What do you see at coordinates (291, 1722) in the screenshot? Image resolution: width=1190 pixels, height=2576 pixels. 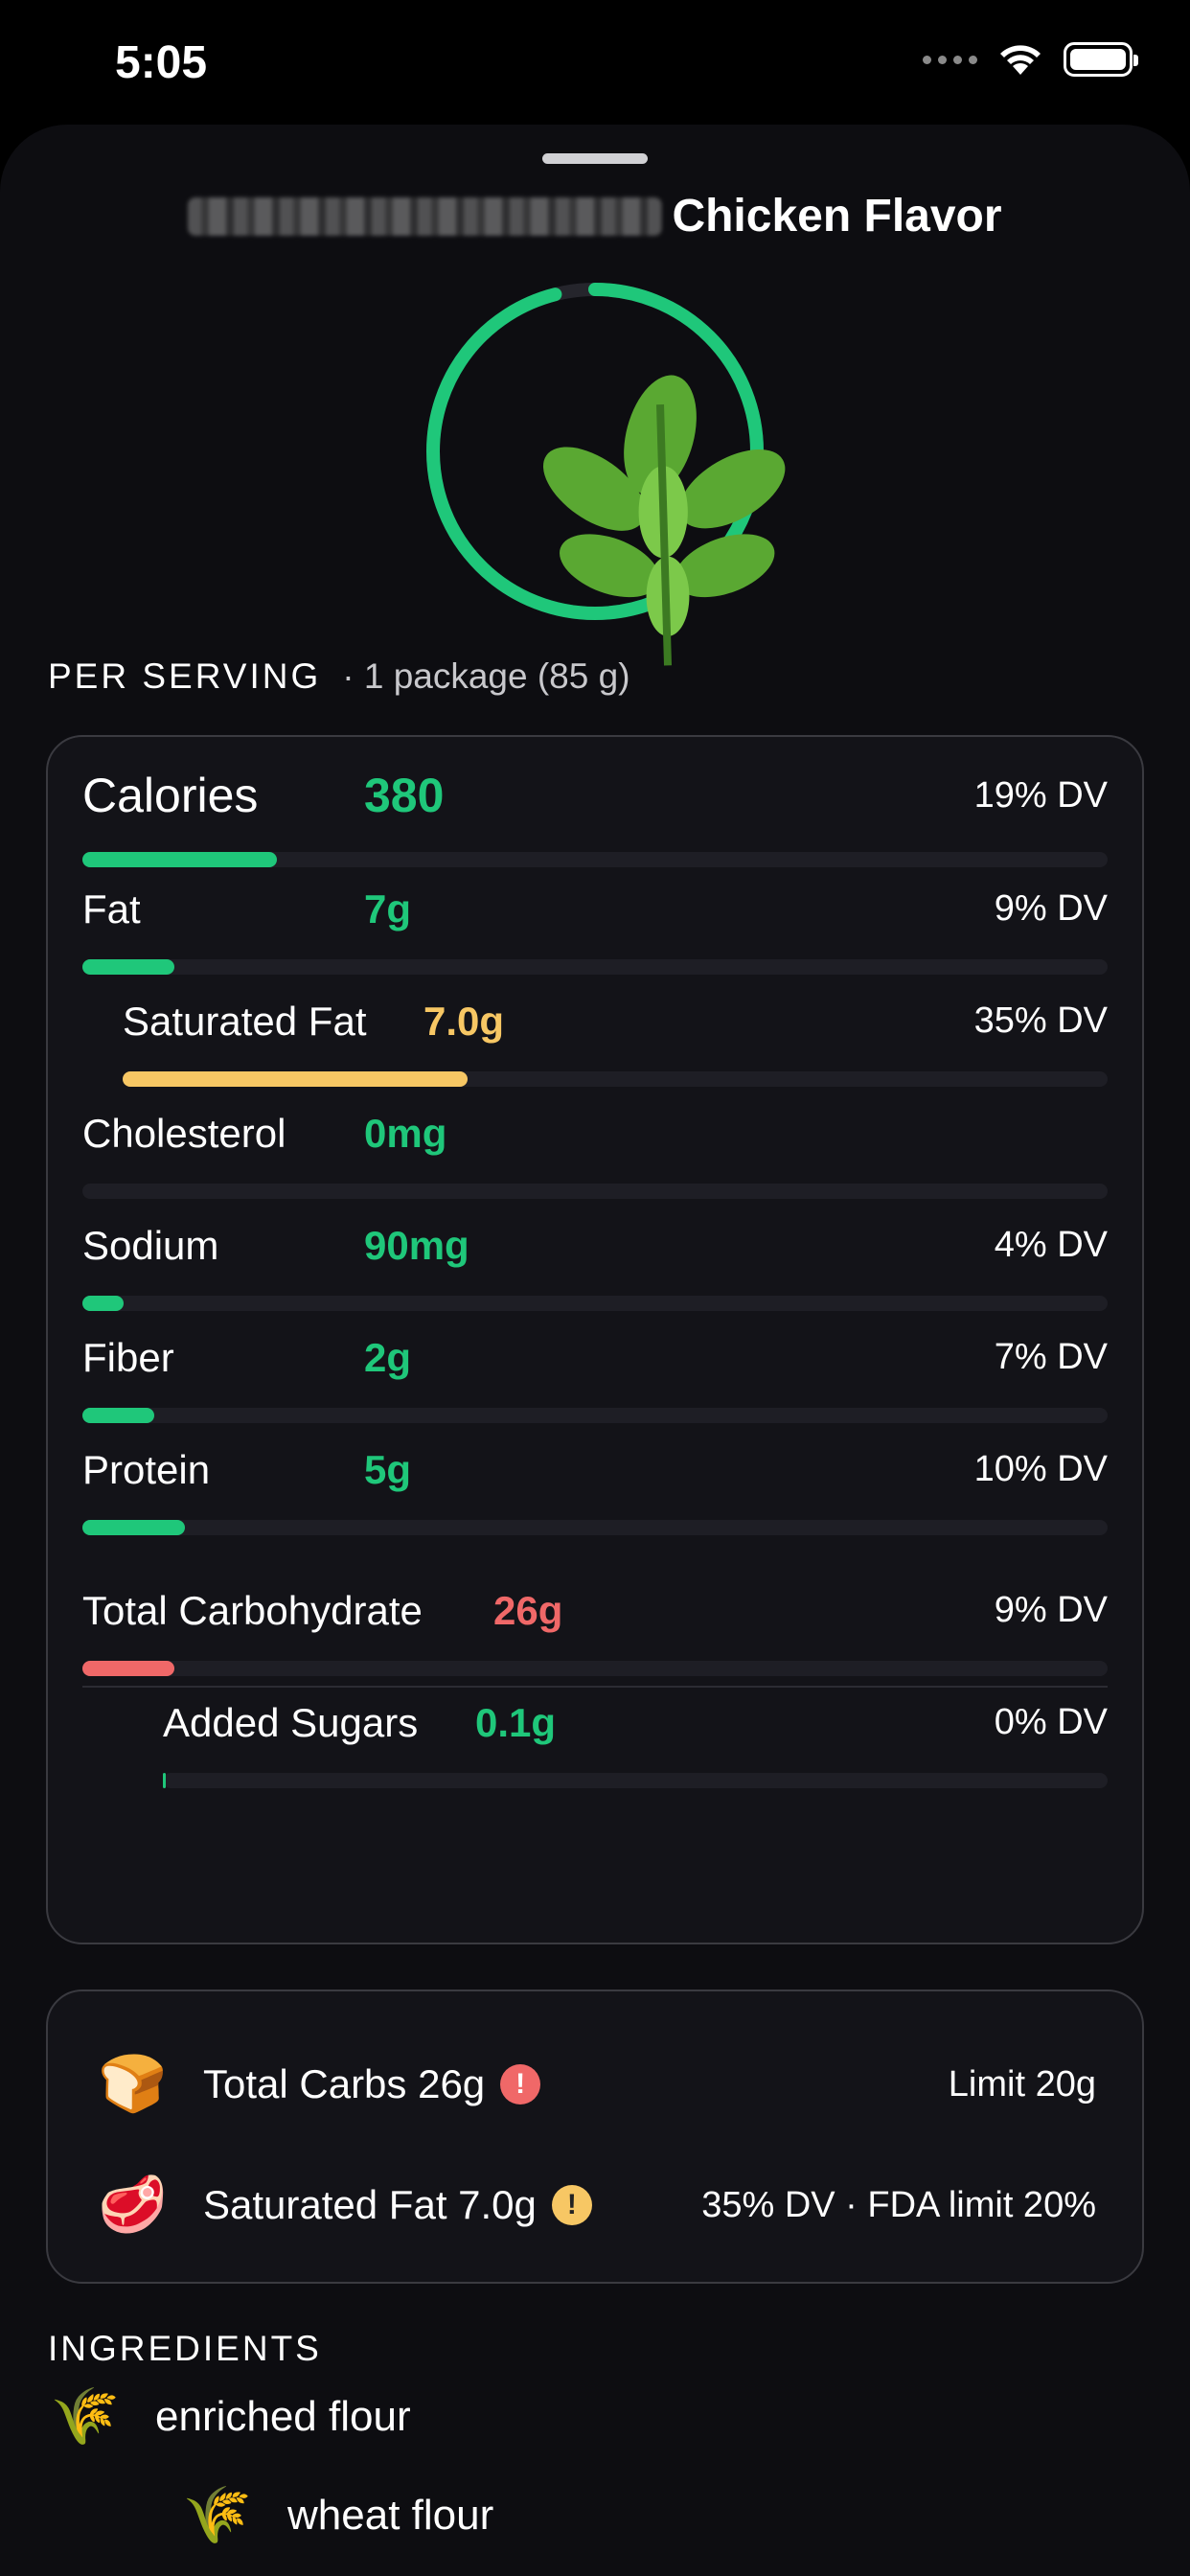 I see `nutrient-name: Added Sugars` at bounding box center [291, 1722].